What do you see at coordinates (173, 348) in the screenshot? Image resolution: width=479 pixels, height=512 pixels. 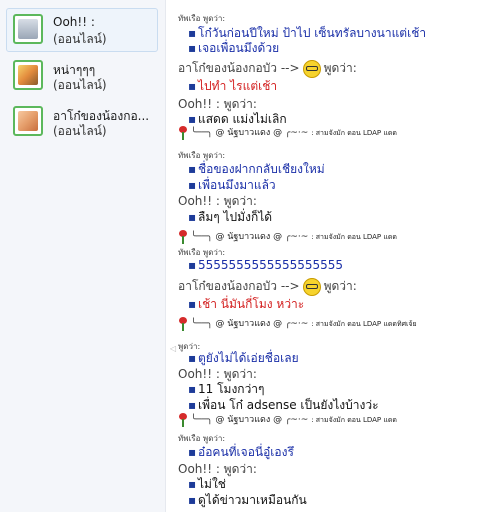 I see `collapse-arrow-icon: ◁` at bounding box center [173, 348].